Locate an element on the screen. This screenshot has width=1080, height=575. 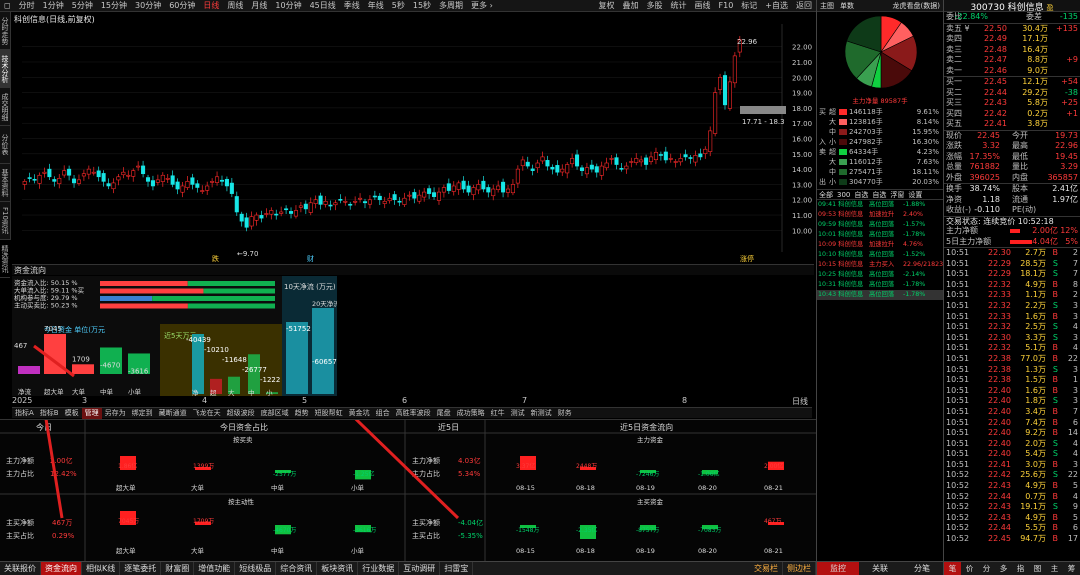
indicator-tab-5: 绑定到 is located at coordinates (142, 413).